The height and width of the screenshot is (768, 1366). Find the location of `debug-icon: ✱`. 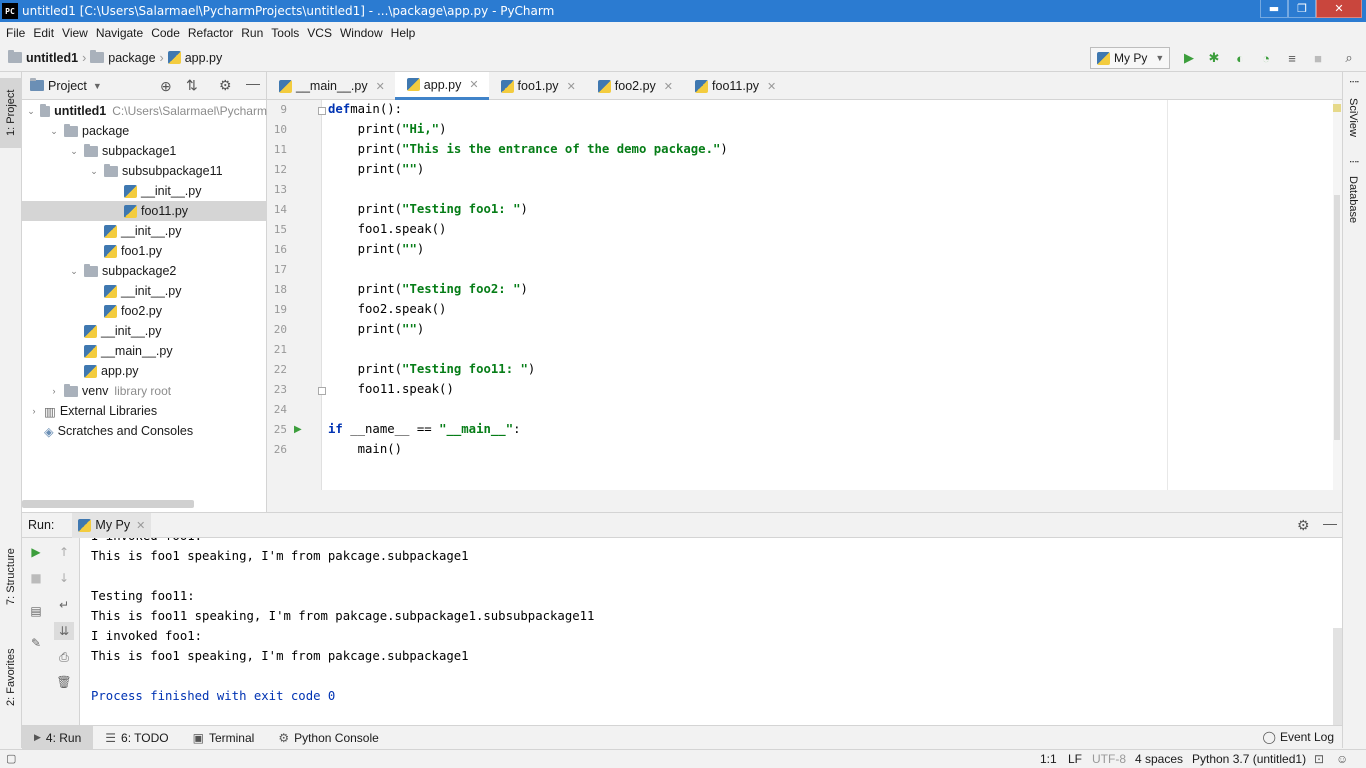

debug-icon: ✱ is located at coordinates (1214, 57).